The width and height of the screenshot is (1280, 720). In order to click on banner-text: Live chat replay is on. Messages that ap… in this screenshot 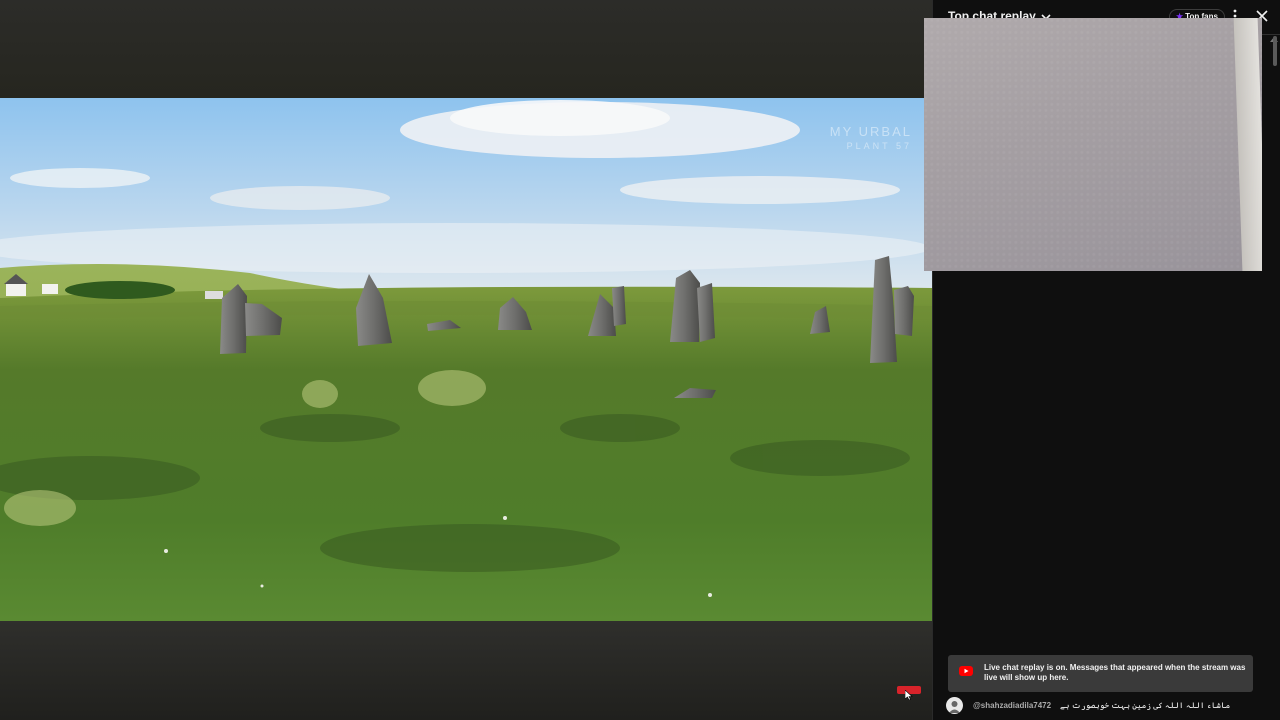, I will do `click(1115, 672)`.